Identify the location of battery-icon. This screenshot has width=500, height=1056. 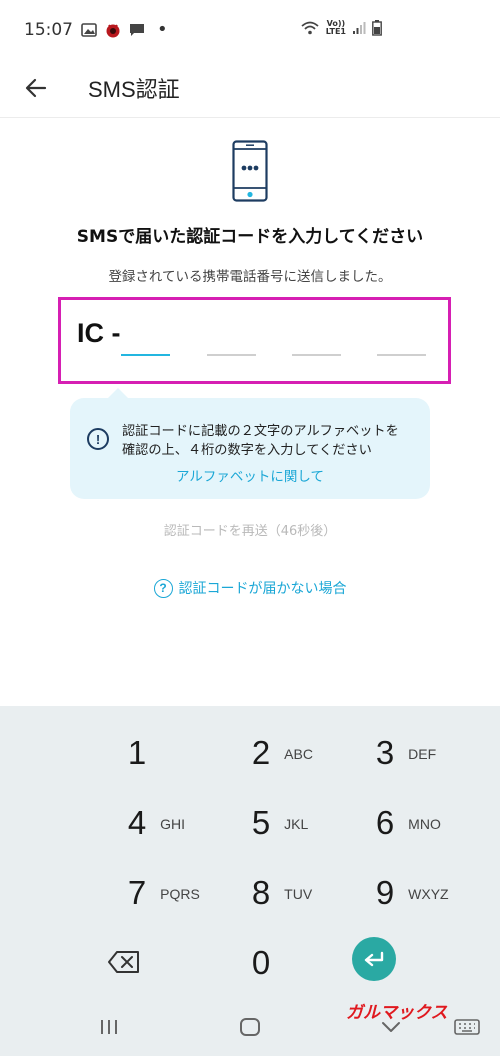
(377, 28).